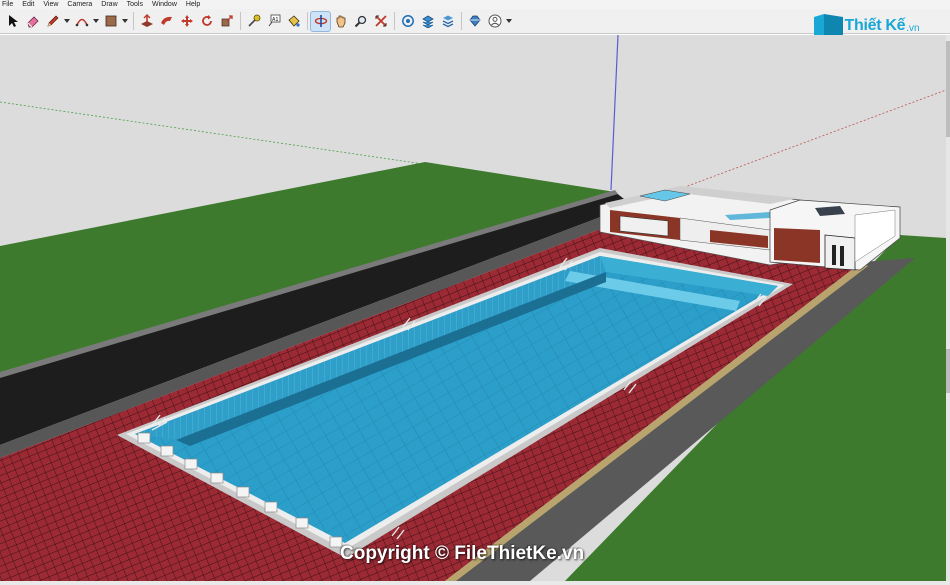 The height and width of the screenshot is (585, 950). I want to click on magnifier-icon, so click(360, 21).